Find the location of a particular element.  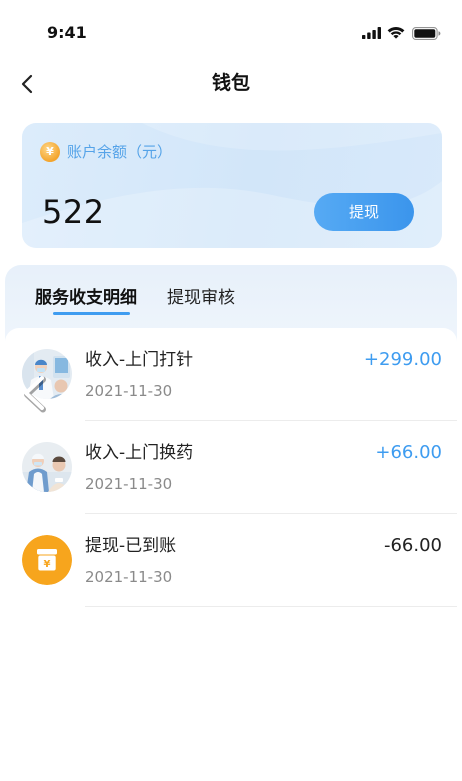

page-title: 钱包 is located at coordinates (230, 83).